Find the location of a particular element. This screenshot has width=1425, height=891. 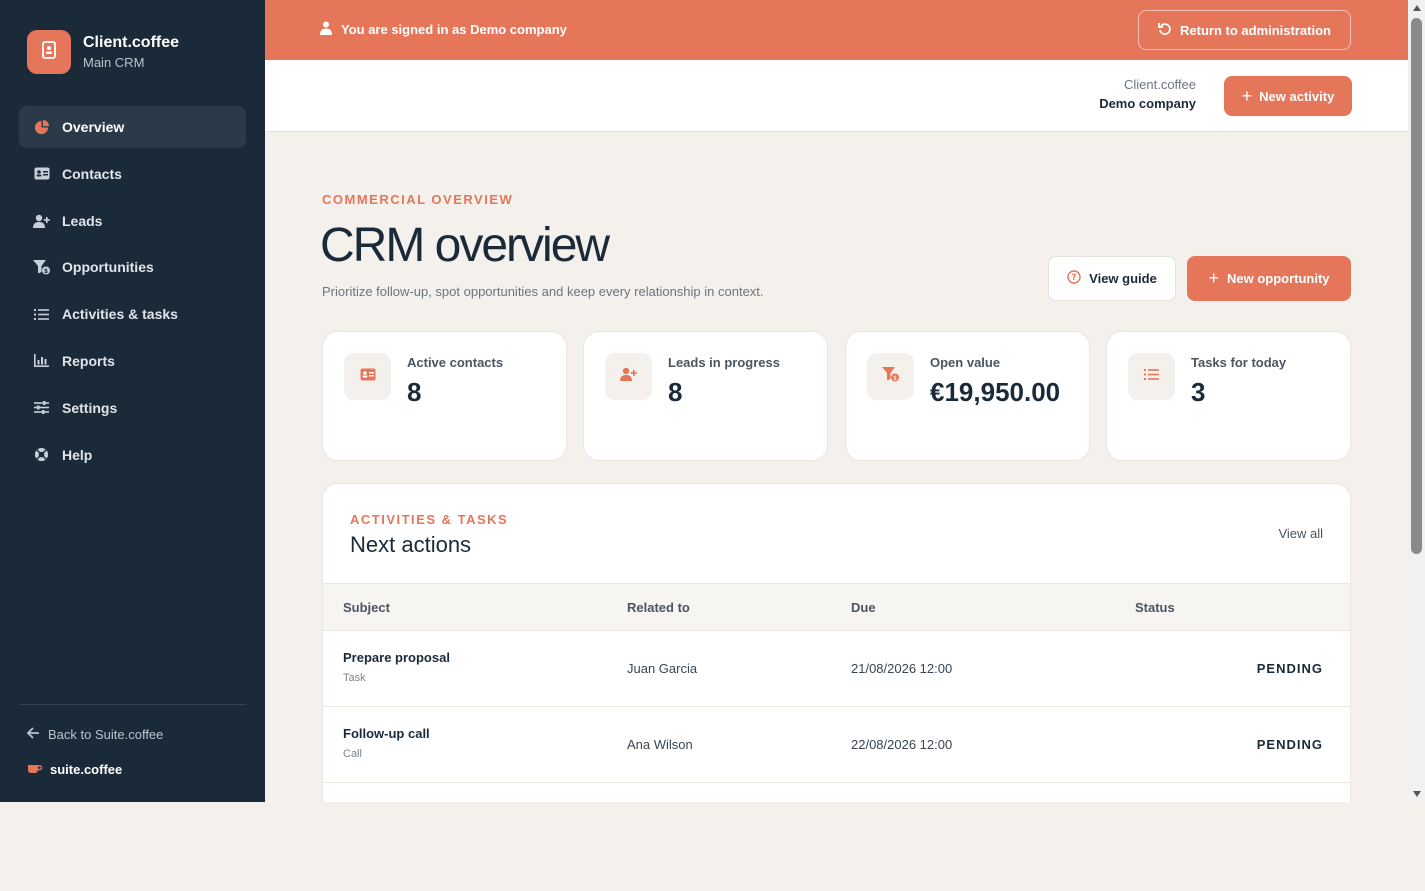

new-opportunity-button: + New opportunity is located at coordinates (1269, 278).